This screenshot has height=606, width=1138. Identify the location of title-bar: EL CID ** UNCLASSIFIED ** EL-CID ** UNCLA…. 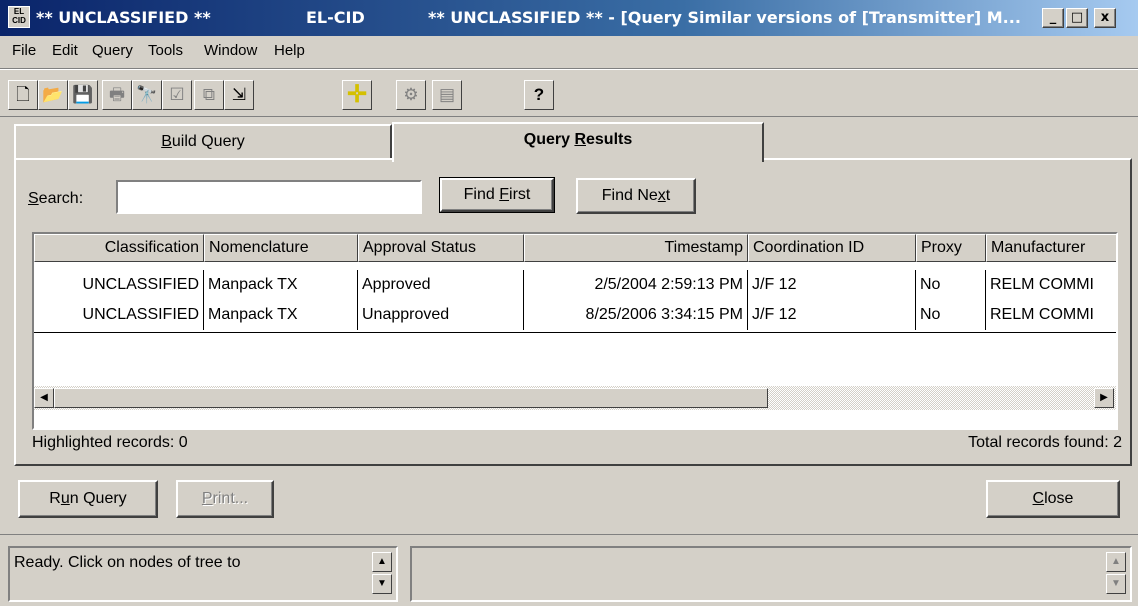
(569, 18).